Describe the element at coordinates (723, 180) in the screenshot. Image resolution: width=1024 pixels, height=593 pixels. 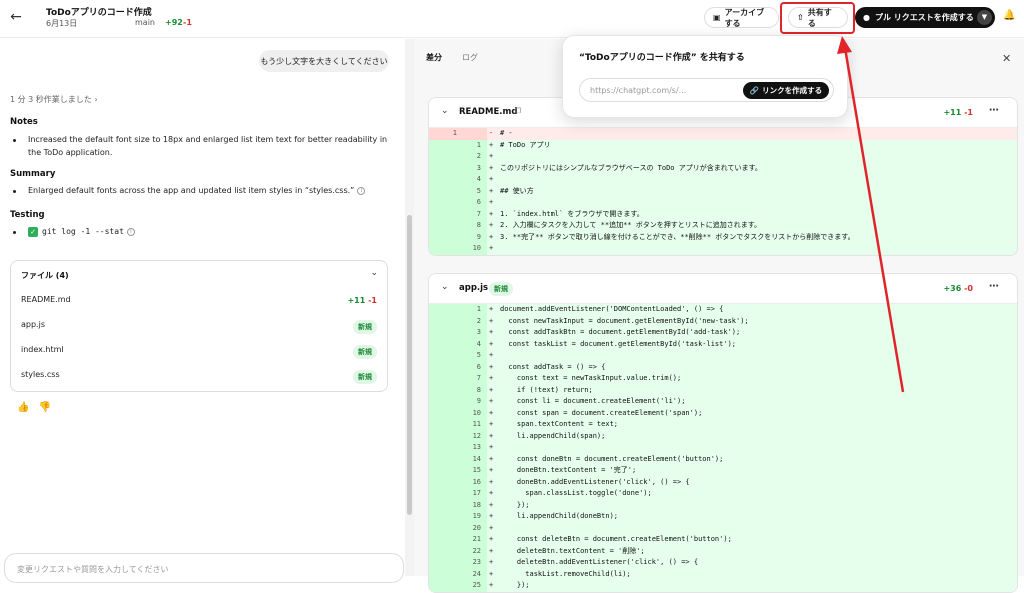
I see `diff-line-added: 4+` at that location.